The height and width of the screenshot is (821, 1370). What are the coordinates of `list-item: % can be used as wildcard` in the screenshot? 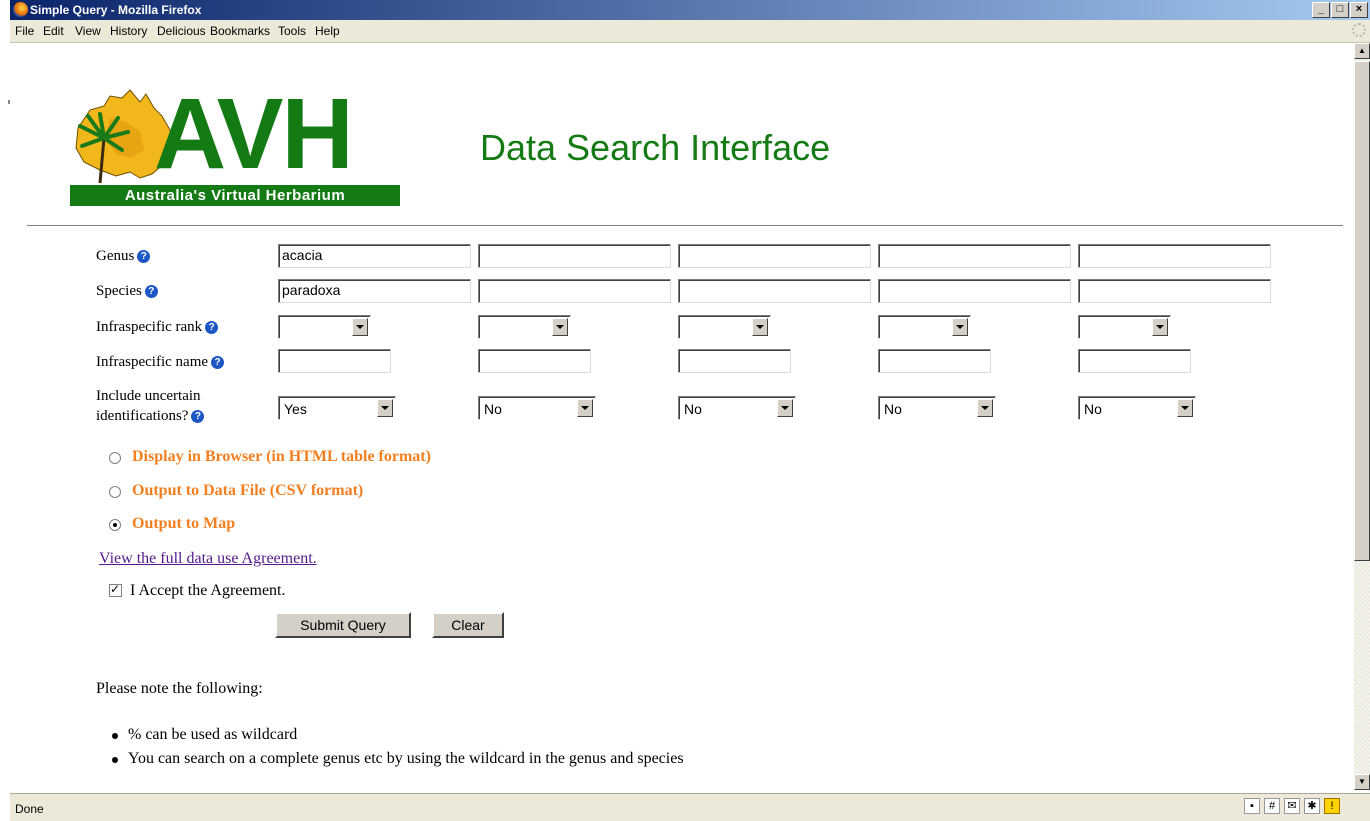 It's located at (397, 738).